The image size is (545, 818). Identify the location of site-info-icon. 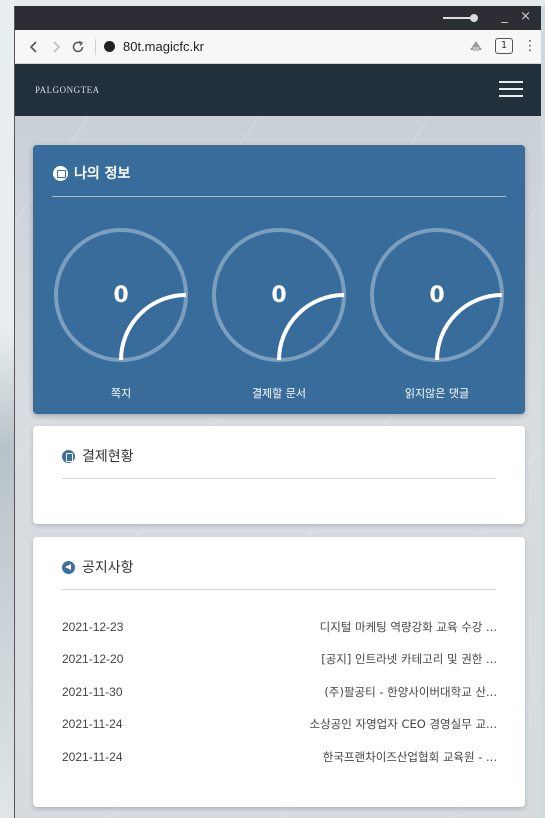
(109, 46).